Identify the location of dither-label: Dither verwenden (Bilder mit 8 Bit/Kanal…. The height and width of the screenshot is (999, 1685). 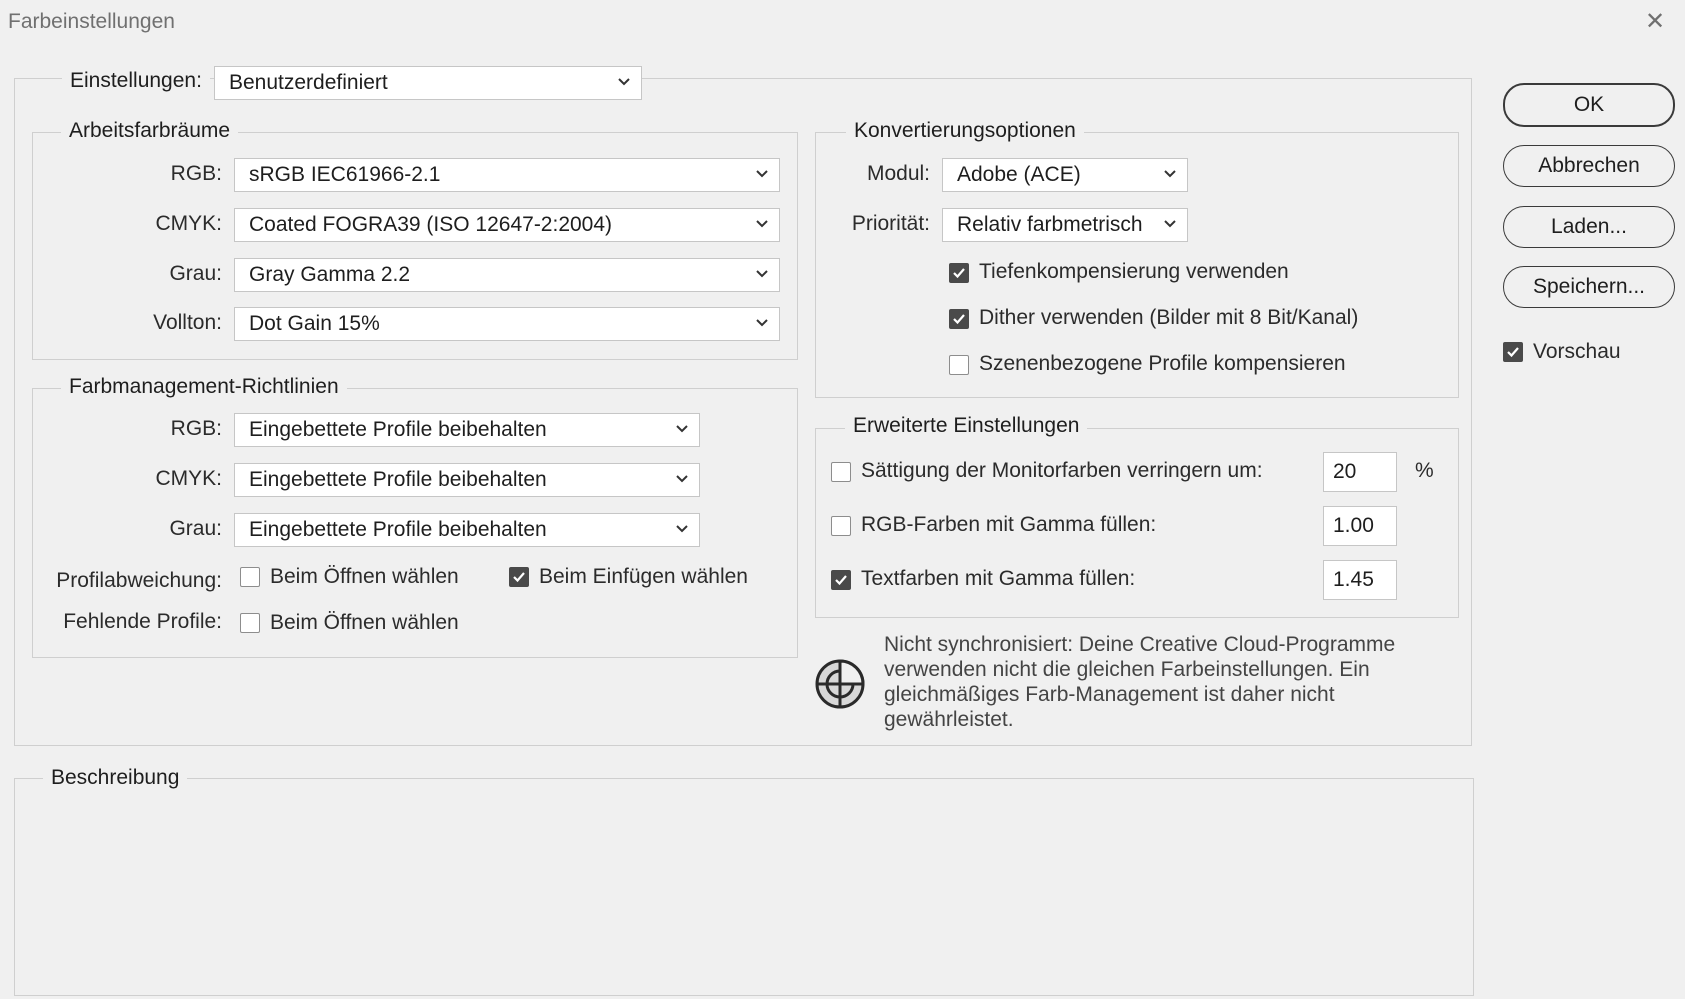
(1169, 317).